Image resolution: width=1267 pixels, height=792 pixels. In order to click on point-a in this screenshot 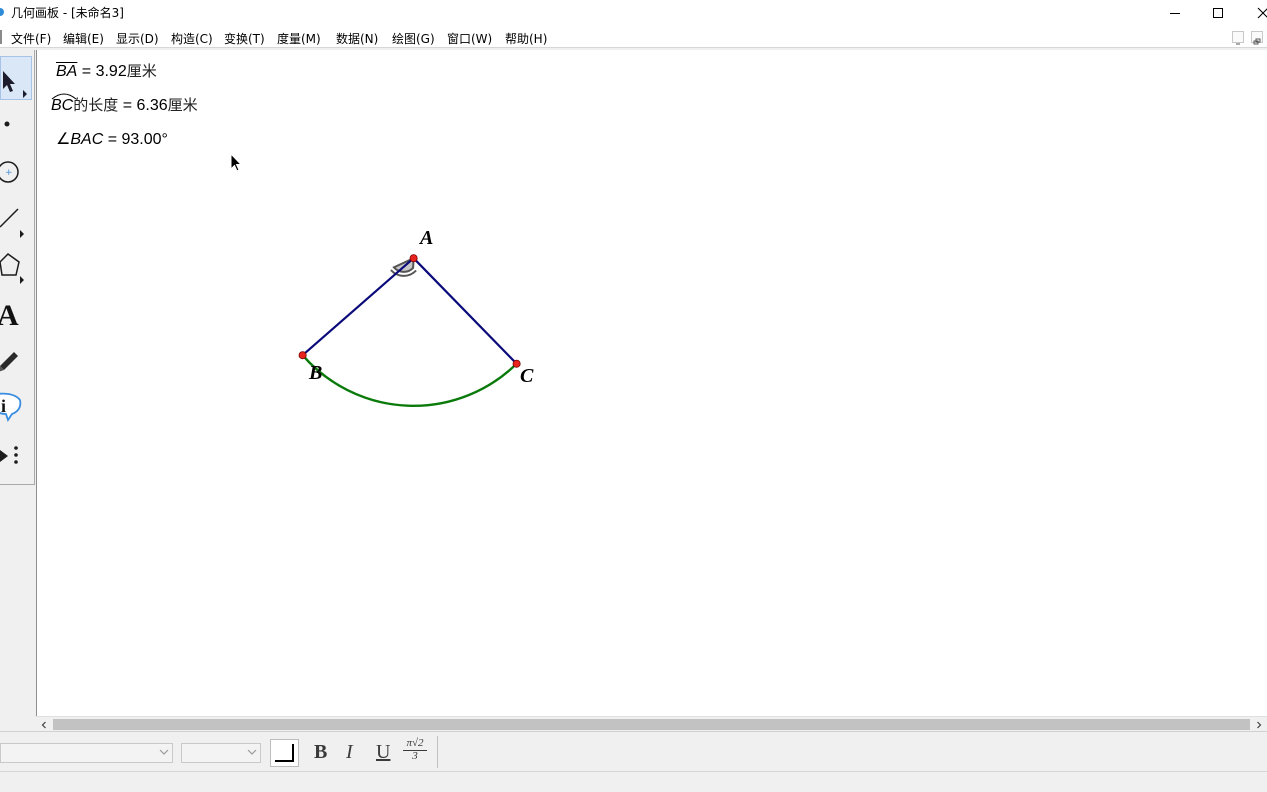, I will do `click(413, 258)`.